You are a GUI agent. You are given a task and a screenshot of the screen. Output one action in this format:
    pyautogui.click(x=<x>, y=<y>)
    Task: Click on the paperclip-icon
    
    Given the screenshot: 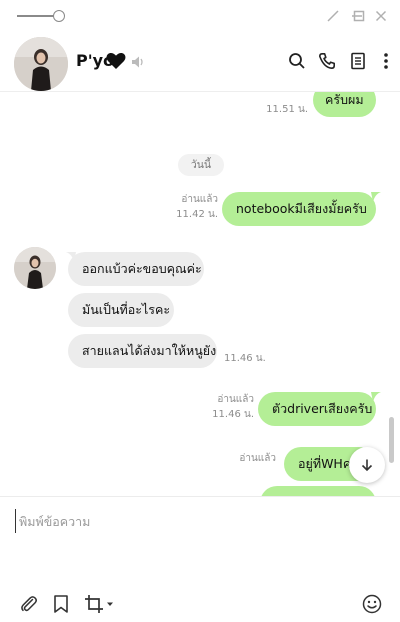 What is the action you would take?
    pyautogui.click(x=29, y=604)
    